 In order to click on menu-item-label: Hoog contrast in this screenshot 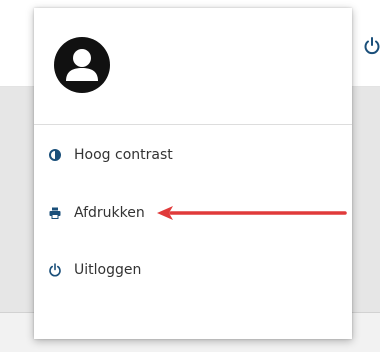, I will do `click(123, 155)`.